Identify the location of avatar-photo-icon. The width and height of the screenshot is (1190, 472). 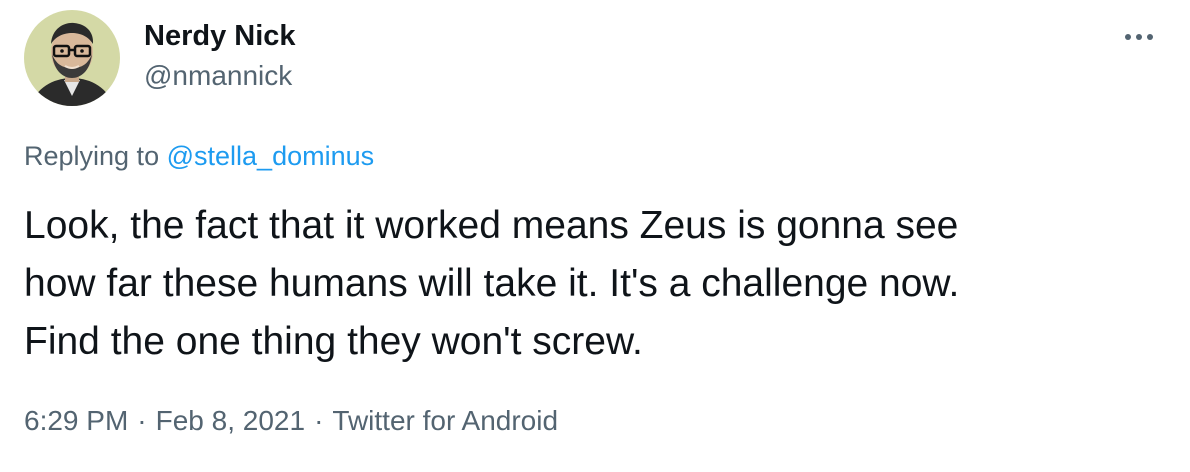
(72, 58).